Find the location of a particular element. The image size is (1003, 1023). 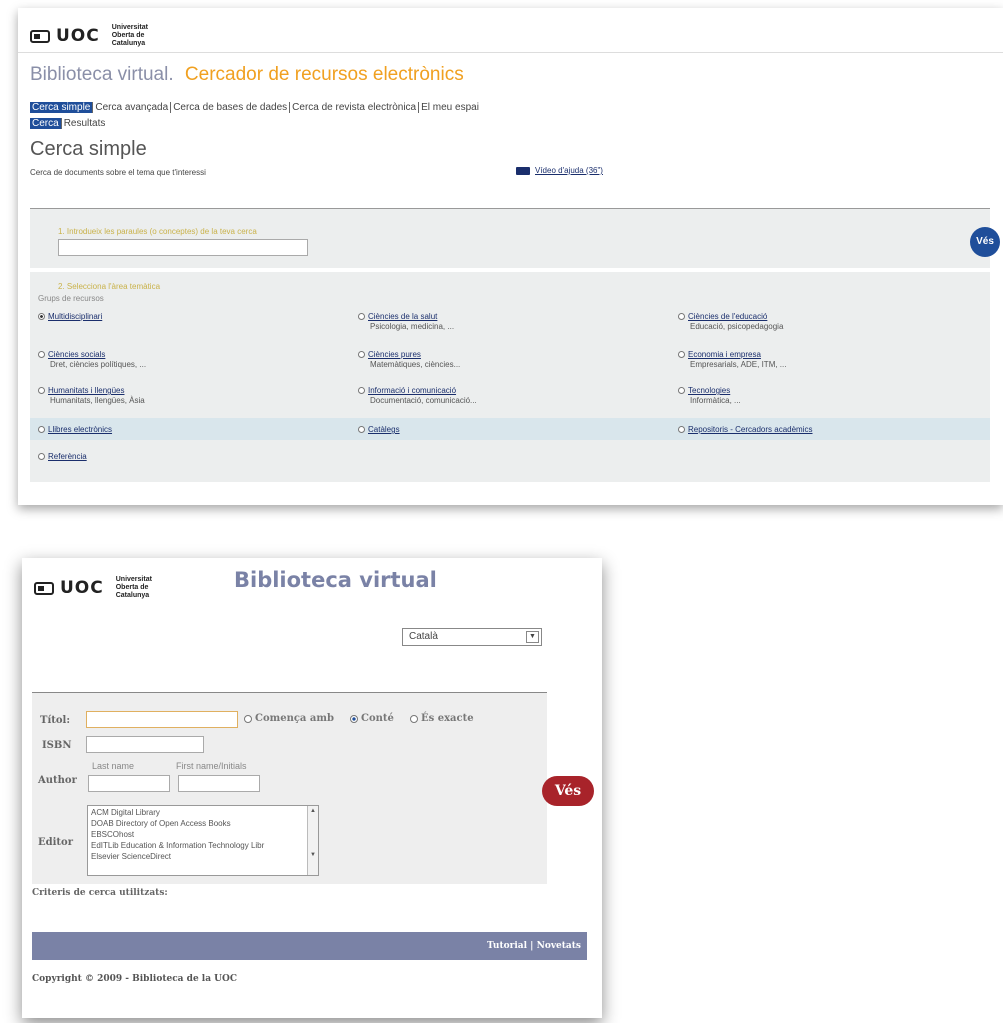

option-ebooks: Llibres electrònics is located at coordinates (75, 429).